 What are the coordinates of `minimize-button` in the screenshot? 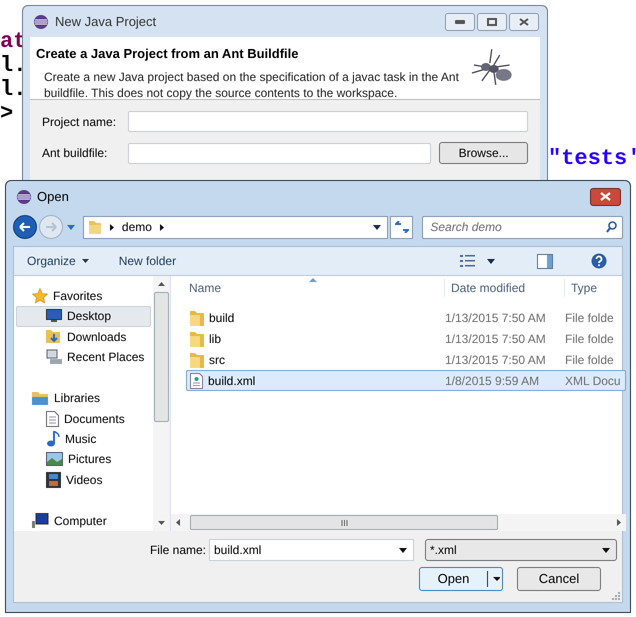 It's located at (460, 21).